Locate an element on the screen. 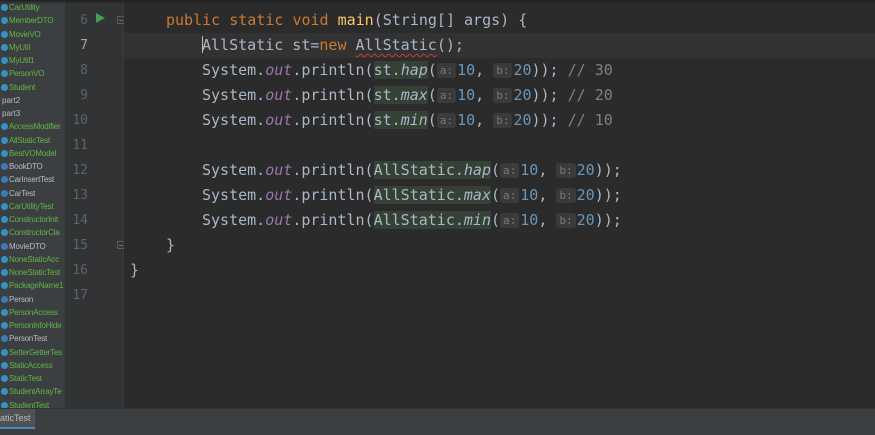 Image resolution: width=875 pixels, height=435 pixels. comment: // 20 is located at coordinates (590, 95).